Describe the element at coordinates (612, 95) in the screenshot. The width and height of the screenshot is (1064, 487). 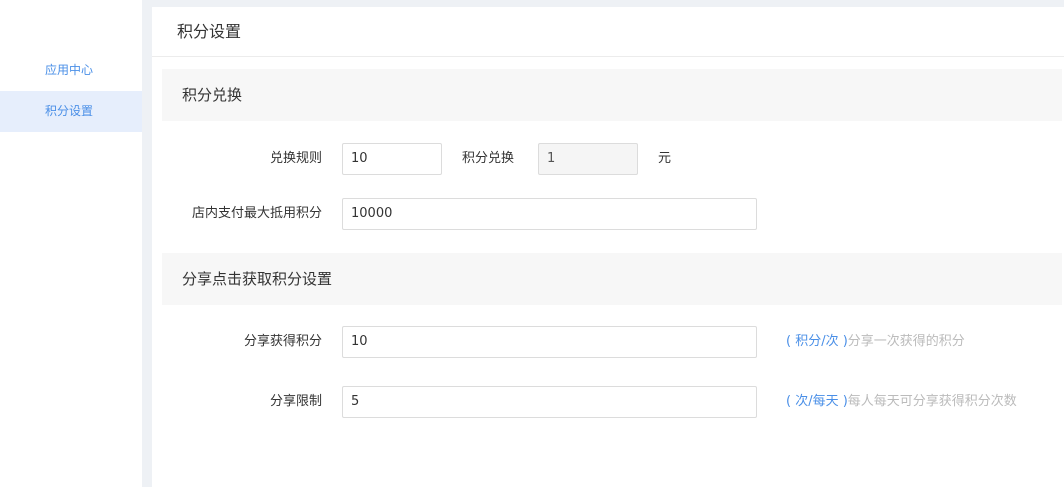
I see `section-points-exchange: 积分兑换` at that location.